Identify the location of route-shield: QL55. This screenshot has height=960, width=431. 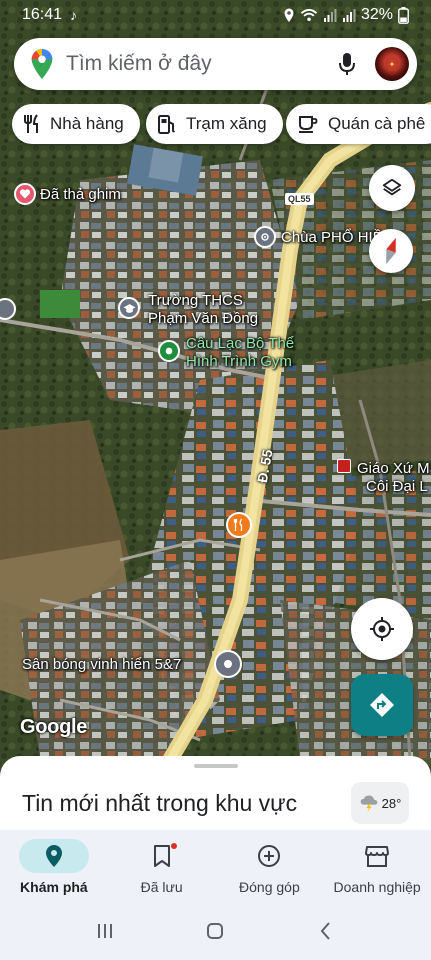
(299, 199).